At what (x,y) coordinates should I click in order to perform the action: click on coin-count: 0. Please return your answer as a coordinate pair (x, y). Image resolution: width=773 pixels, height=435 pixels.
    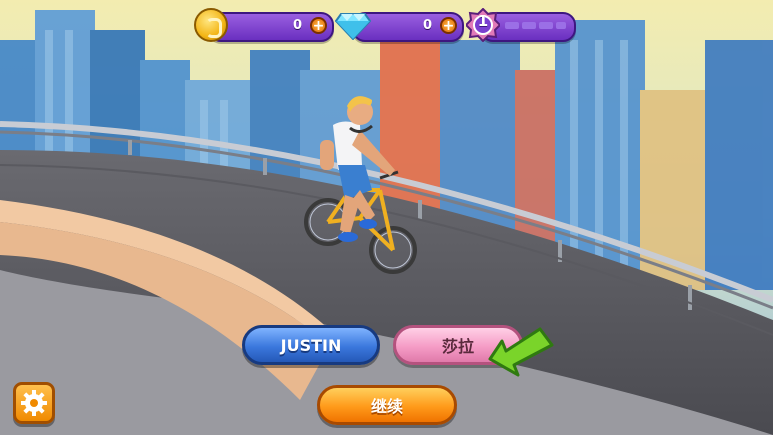
    Looking at the image, I should click on (297, 25).